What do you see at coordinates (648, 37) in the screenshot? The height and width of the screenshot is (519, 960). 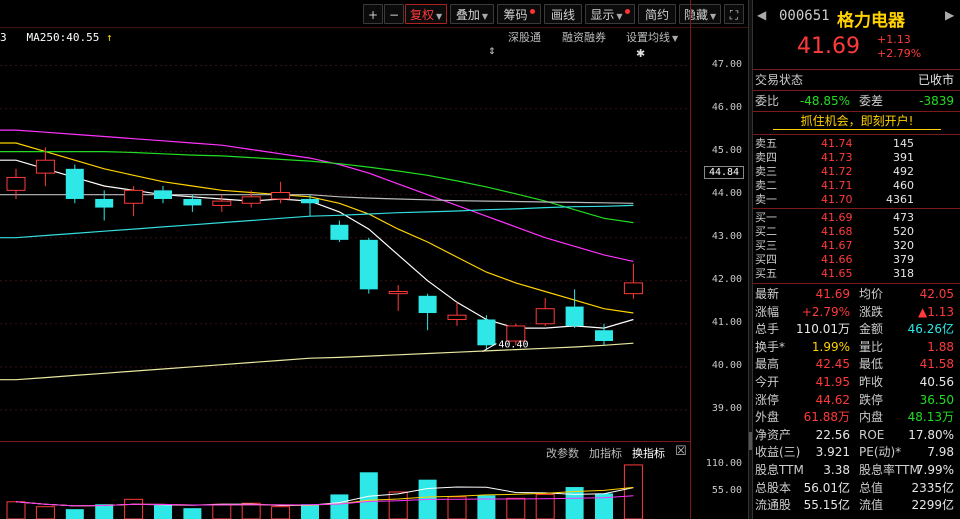 I see `ma-settings-label: 设置均线` at bounding box center [648, 37].